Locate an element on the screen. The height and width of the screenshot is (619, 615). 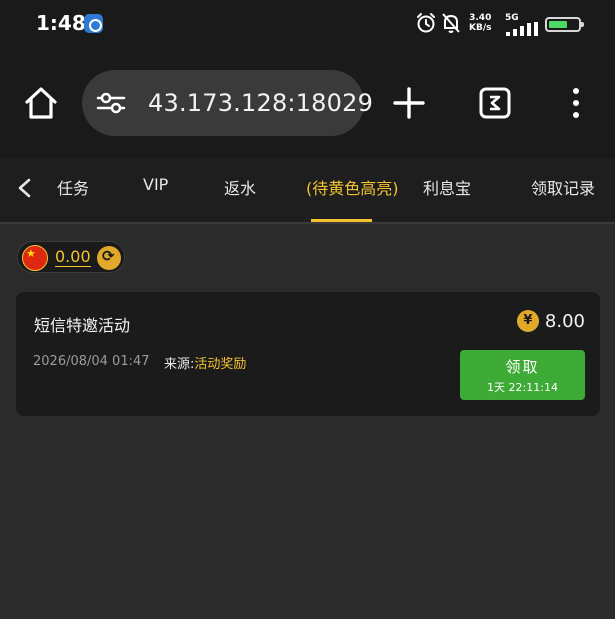
address-bar: 43.173.128:18029 is located at coordinates (227, 103).